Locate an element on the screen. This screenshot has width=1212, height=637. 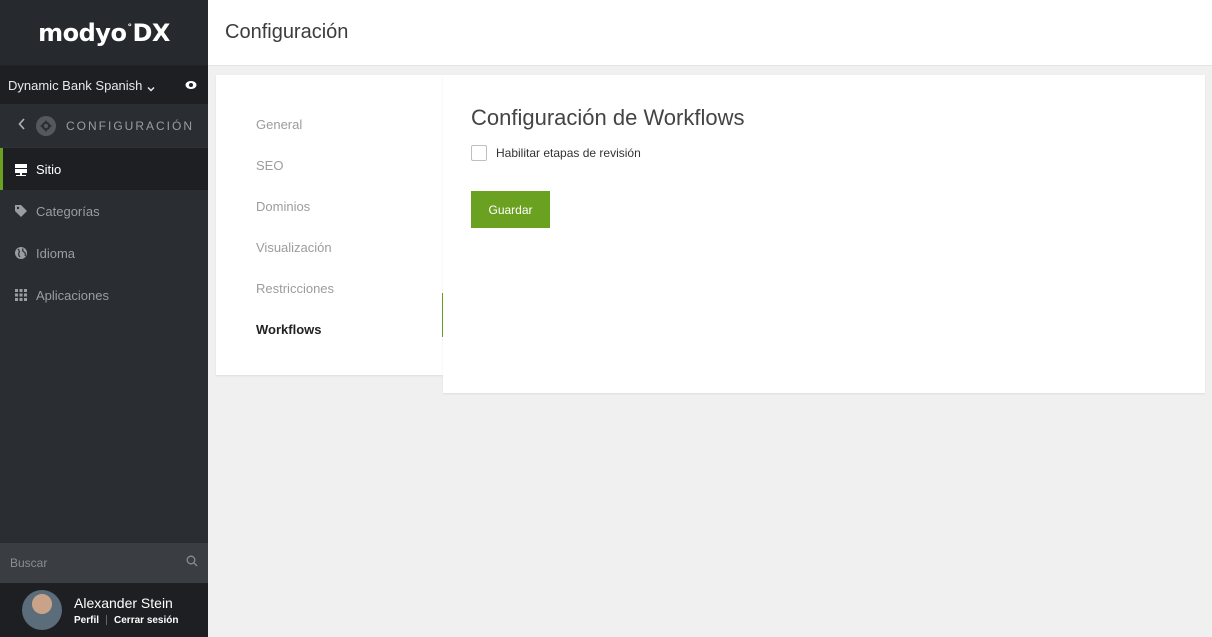
logo-bar: modyo°DX is located at coordinates (104, 33).